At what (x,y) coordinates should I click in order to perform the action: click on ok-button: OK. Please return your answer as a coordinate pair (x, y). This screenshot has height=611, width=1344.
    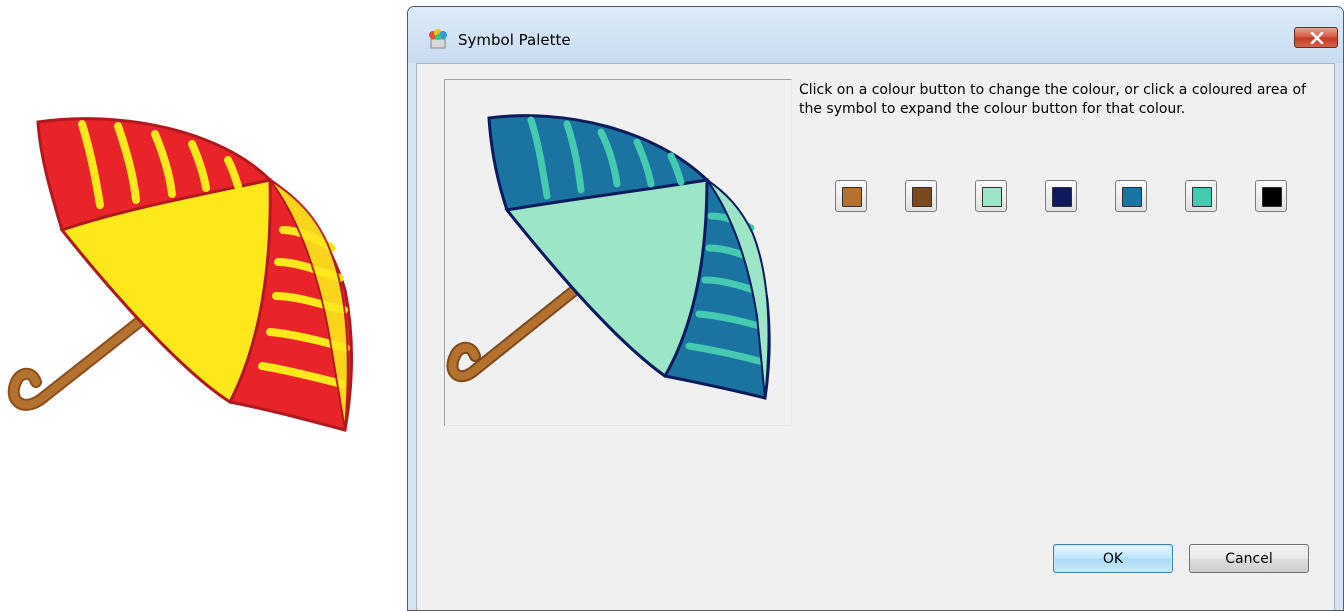
    Looking at the image, I should click on (1113, 558).